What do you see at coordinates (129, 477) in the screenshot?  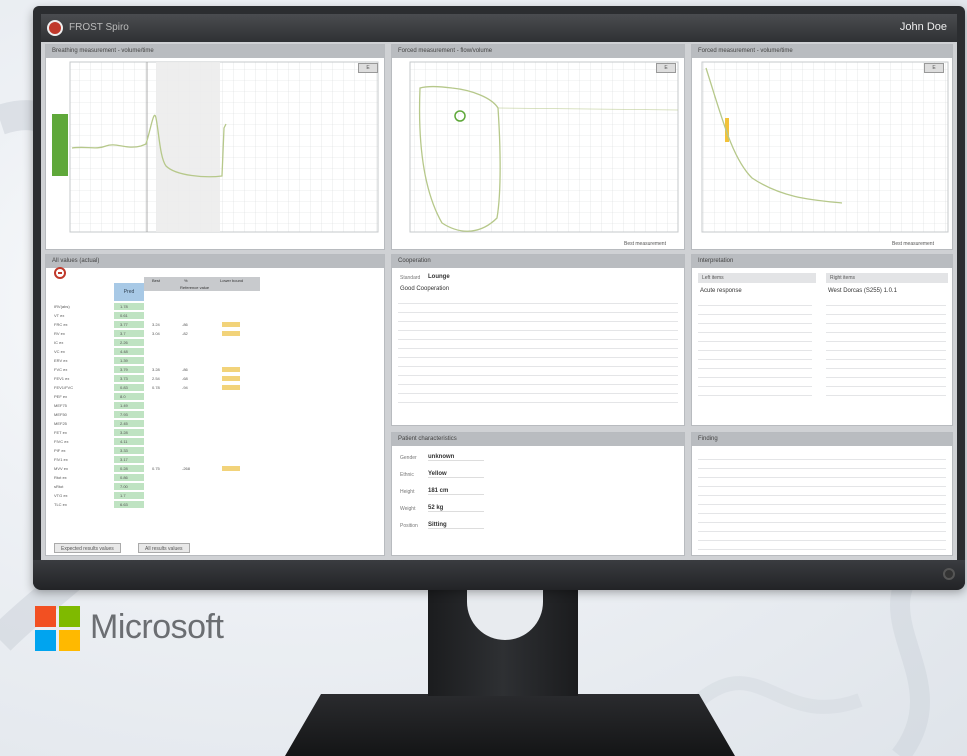 I see `pred-cell: 0.86` at bounding box center [129, 477].